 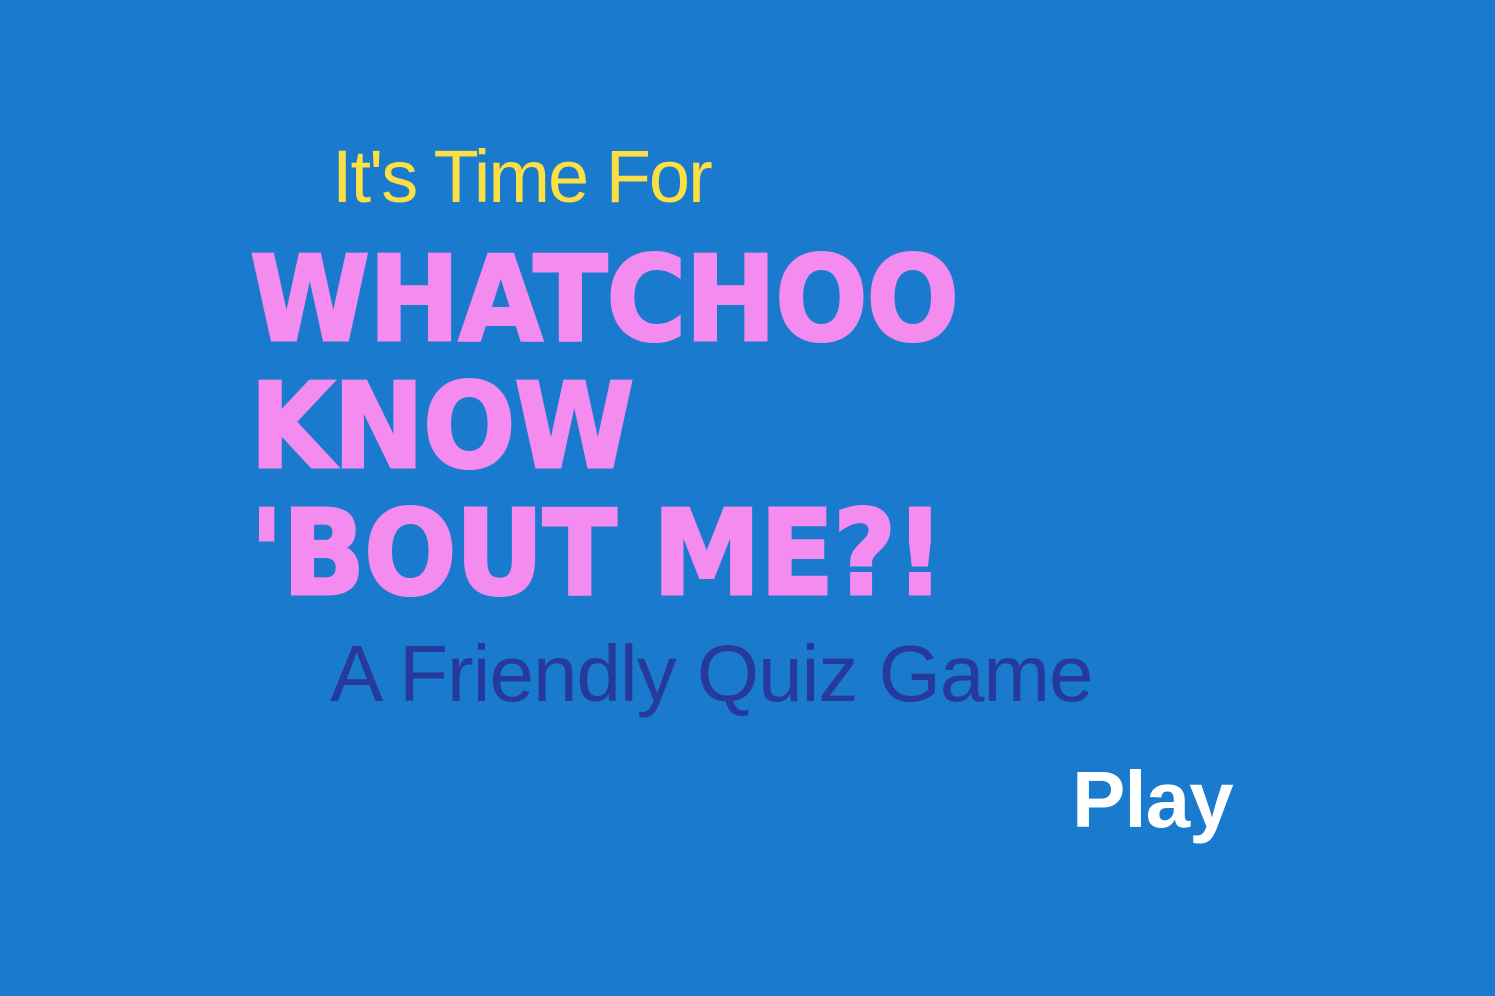 I want to click on game-title-line-1: WHATCHOO, so click(x=605, y=299).